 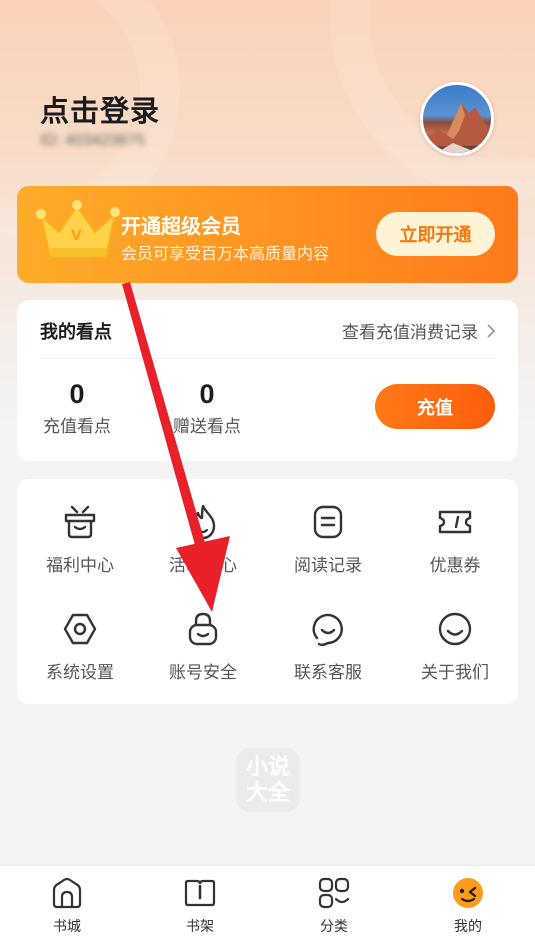 I want to click on tab-label: 分类, so click(x=334, y=926).